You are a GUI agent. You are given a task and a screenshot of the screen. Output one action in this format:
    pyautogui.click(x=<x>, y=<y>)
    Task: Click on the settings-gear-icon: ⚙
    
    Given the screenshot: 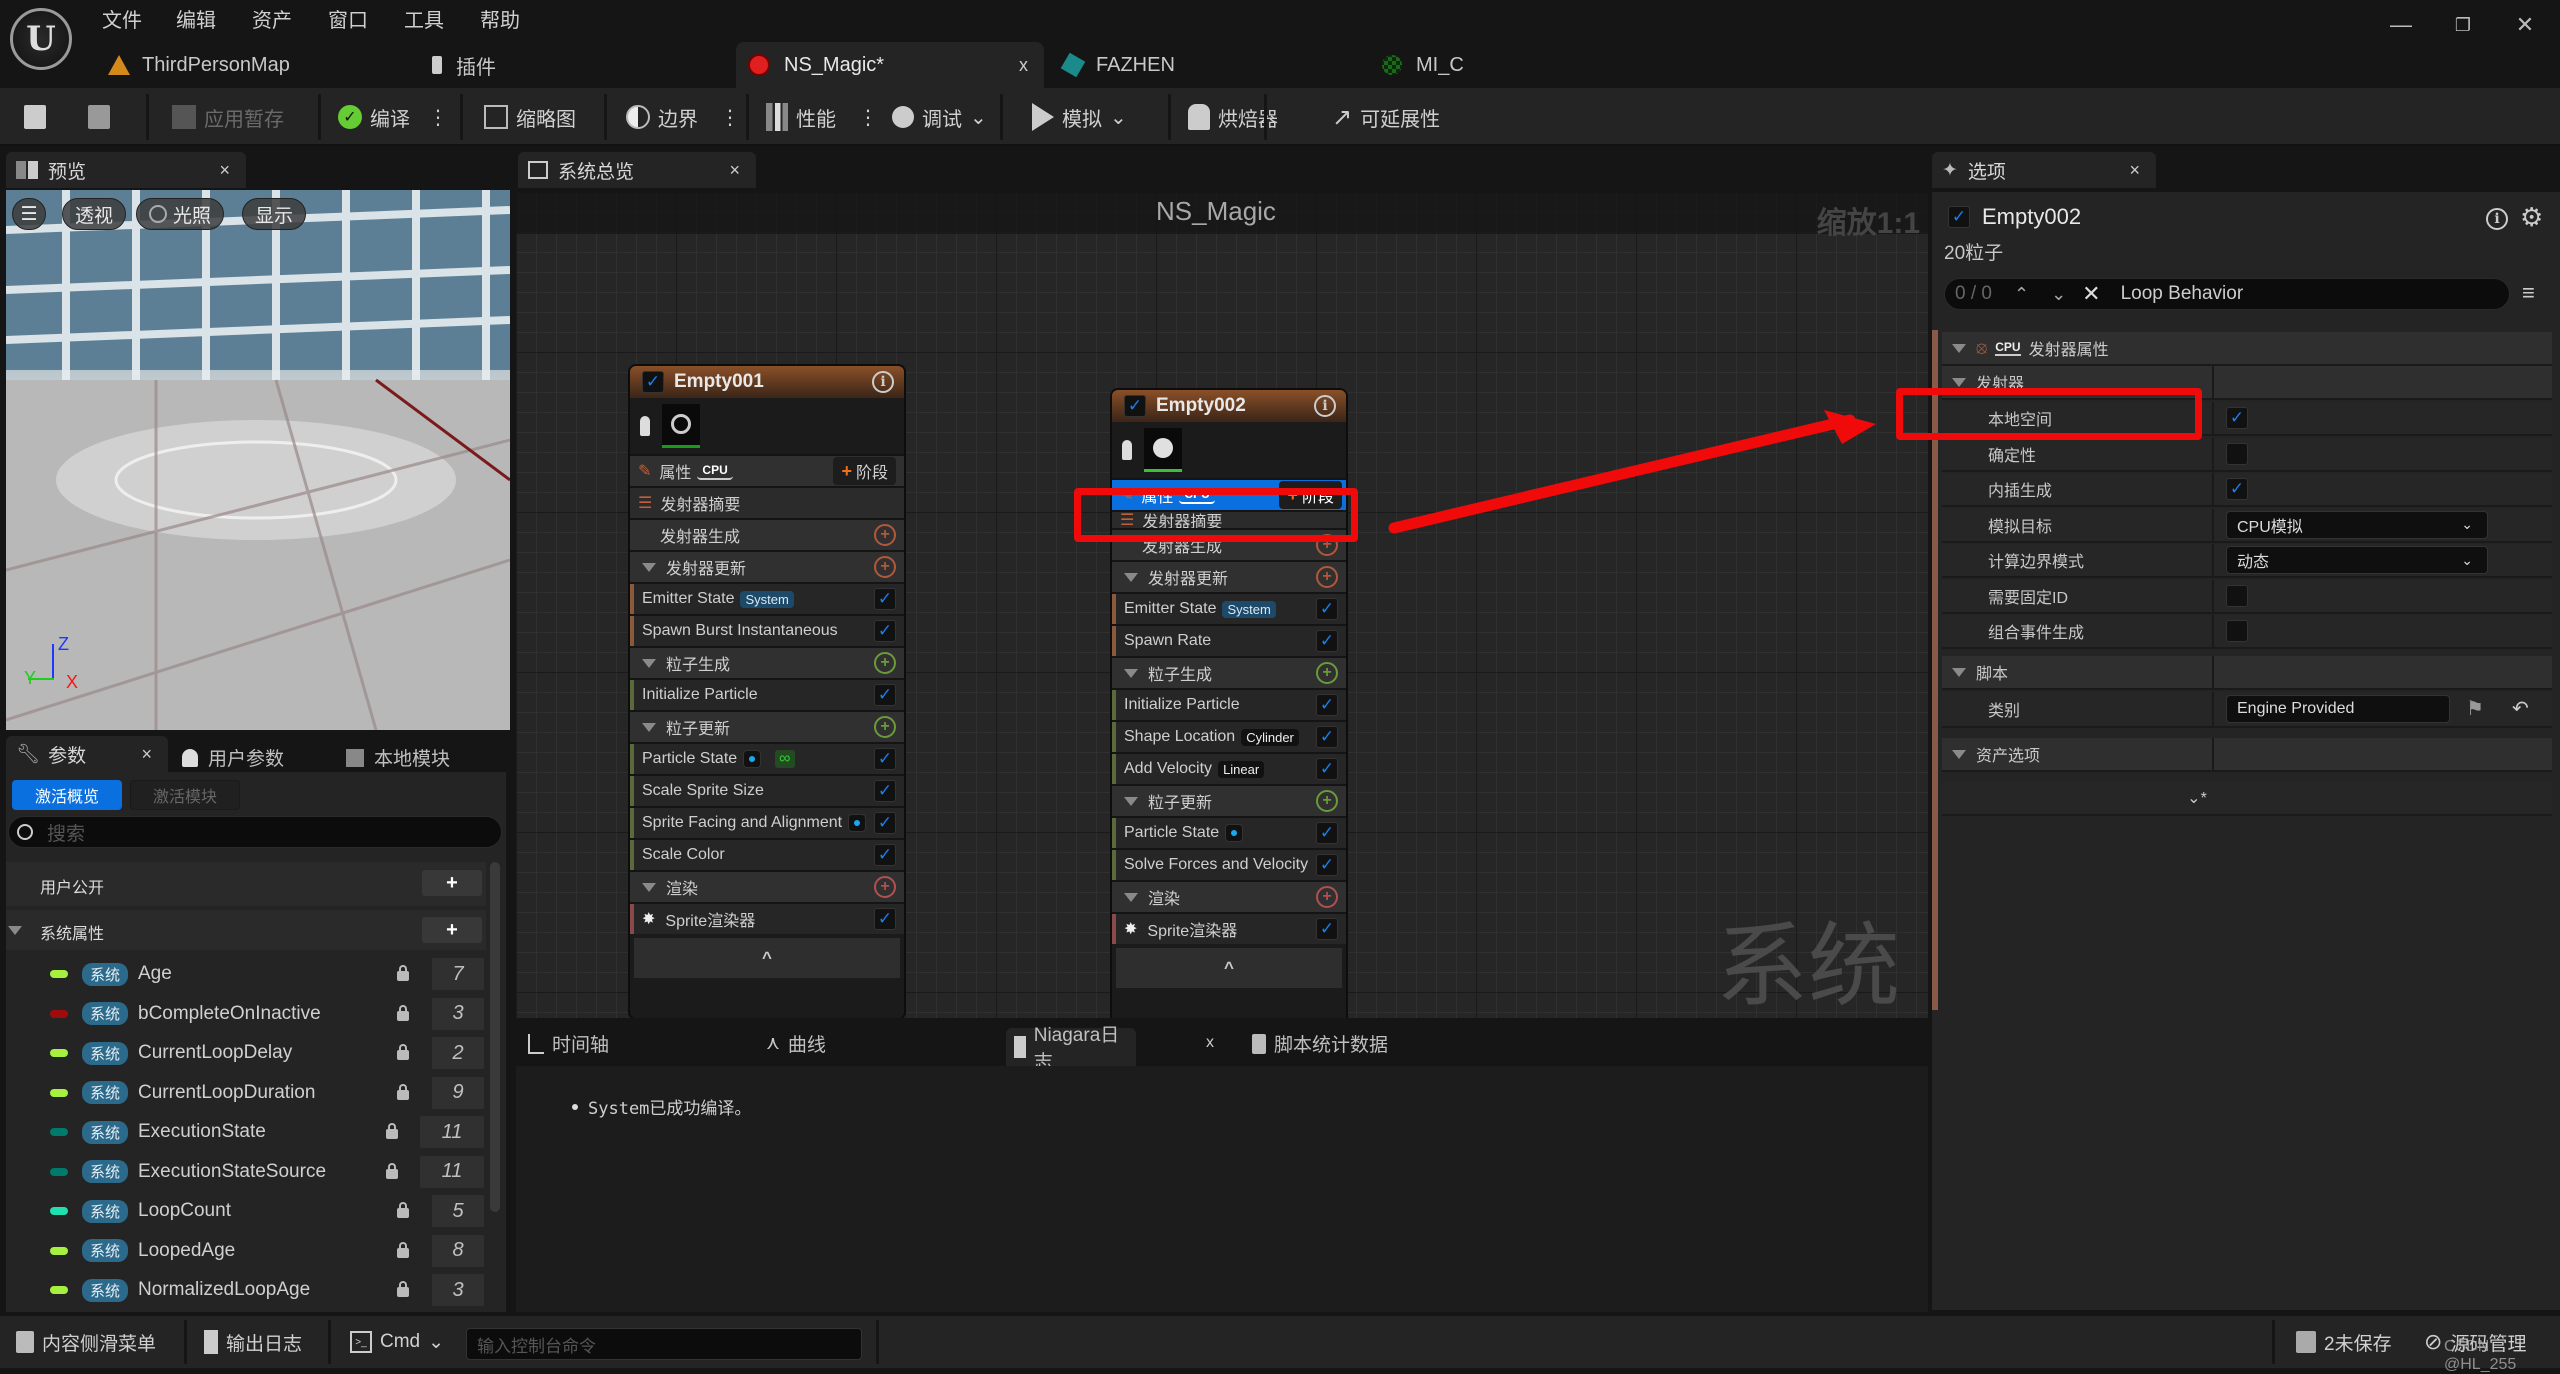 What is the action you would take?
    pyautogui.click(x=2531, y=217)
    